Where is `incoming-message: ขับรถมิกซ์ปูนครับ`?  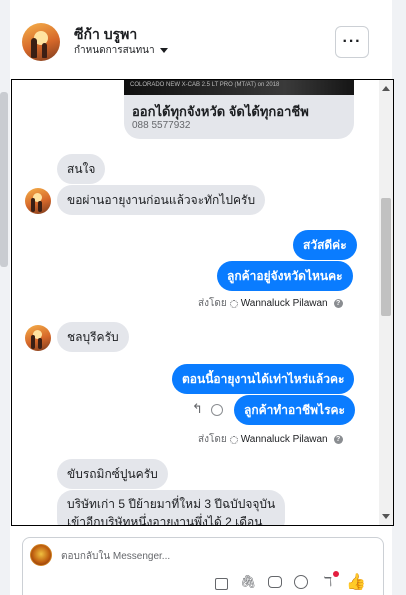
incoming-message: ขับรถมิกซ์ปูนครับ is located at coordinates (112, 474).